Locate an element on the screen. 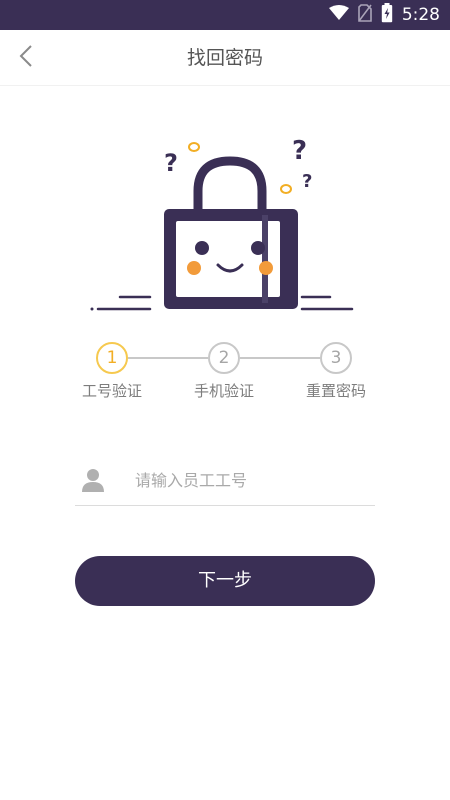 This screenshot has height=800, width=450. step-phone: 2 手机验证 is located at coordinates (224, 370).